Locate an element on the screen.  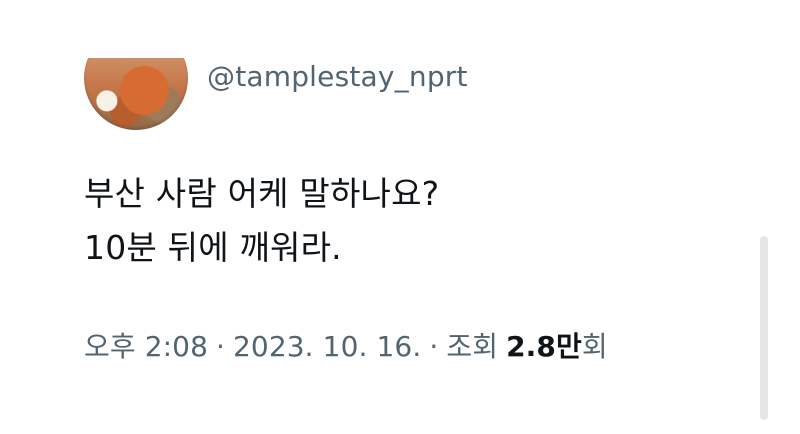
views-label: 조회 is located at coordinates (472, 346).